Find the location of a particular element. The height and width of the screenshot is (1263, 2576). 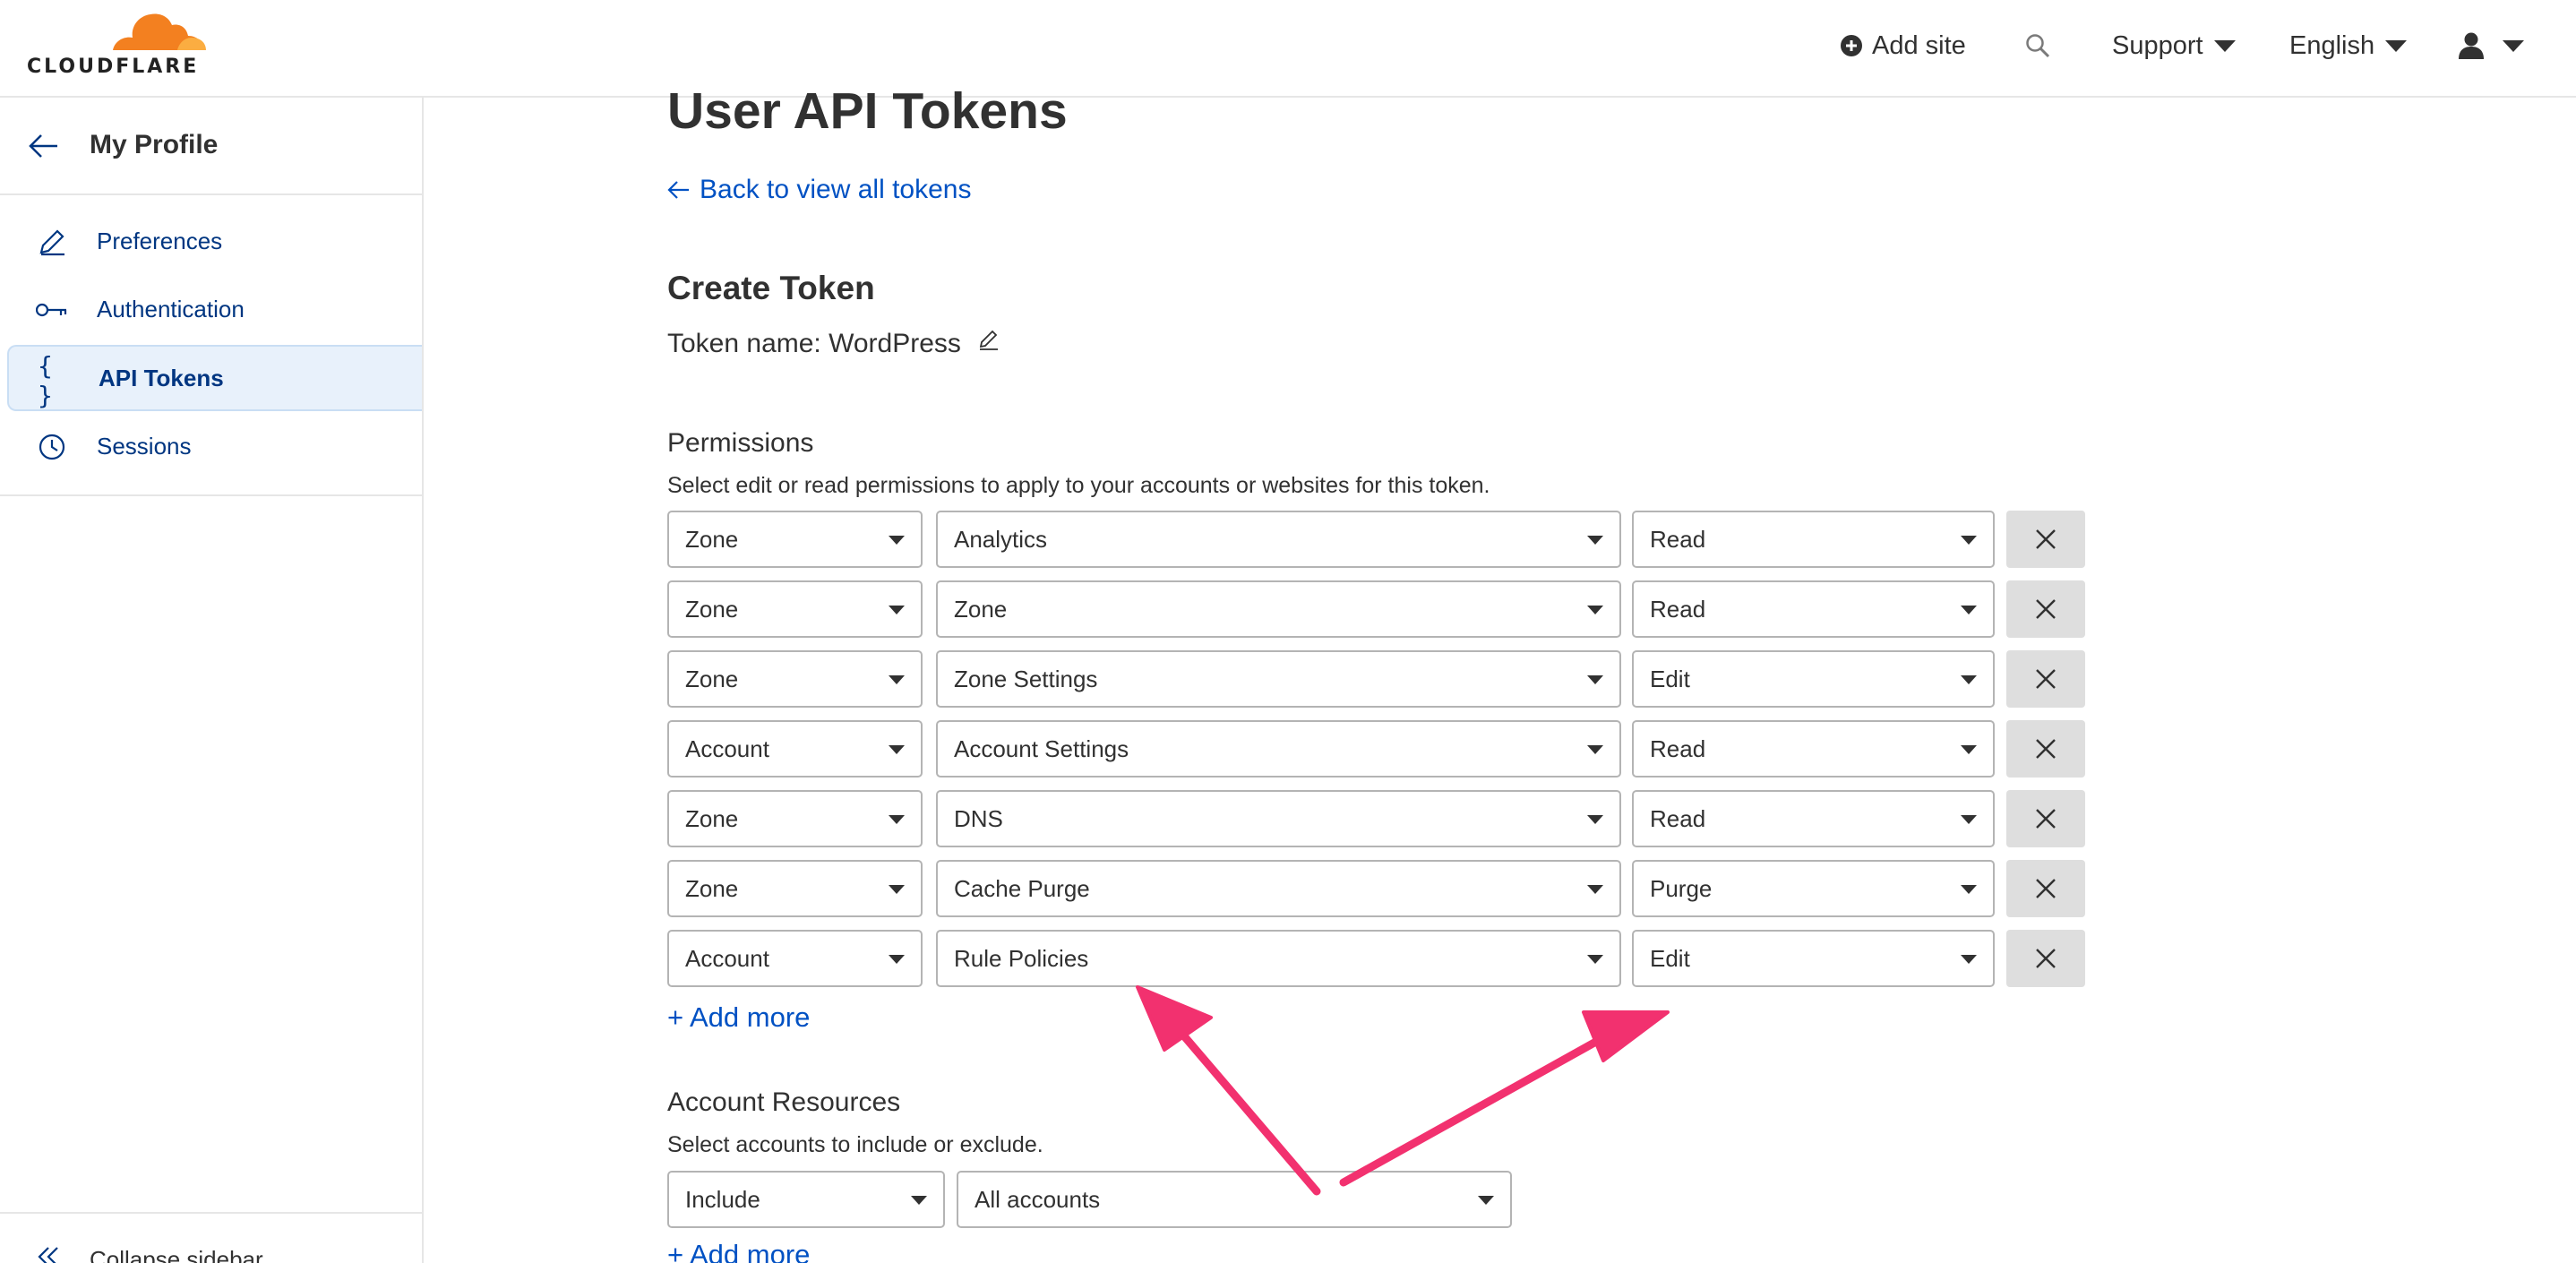

access-level-select: Purge is located at coordinates (1813, 888).